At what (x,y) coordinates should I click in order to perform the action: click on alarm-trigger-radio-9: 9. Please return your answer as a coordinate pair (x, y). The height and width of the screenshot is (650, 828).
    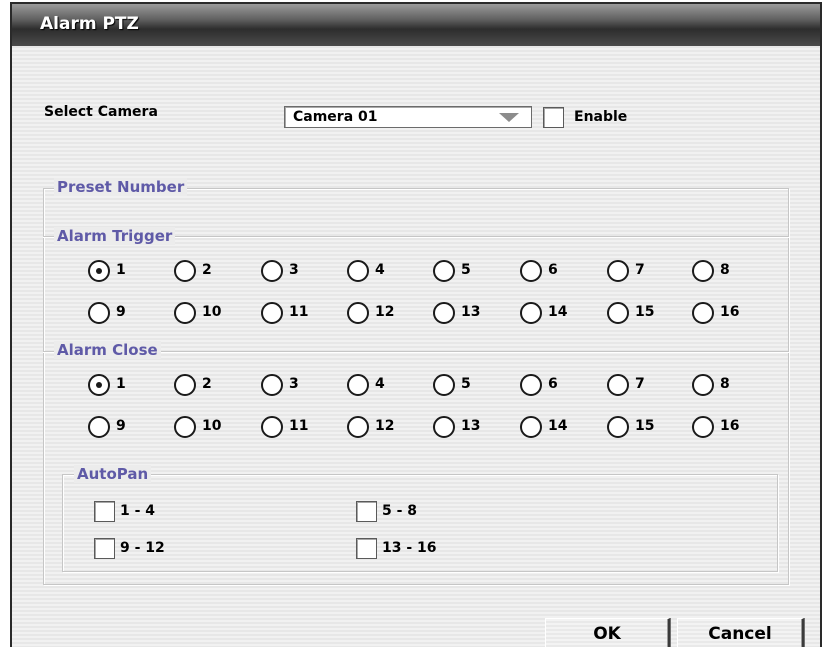
    Looking at the image, I should click on (128, 313).